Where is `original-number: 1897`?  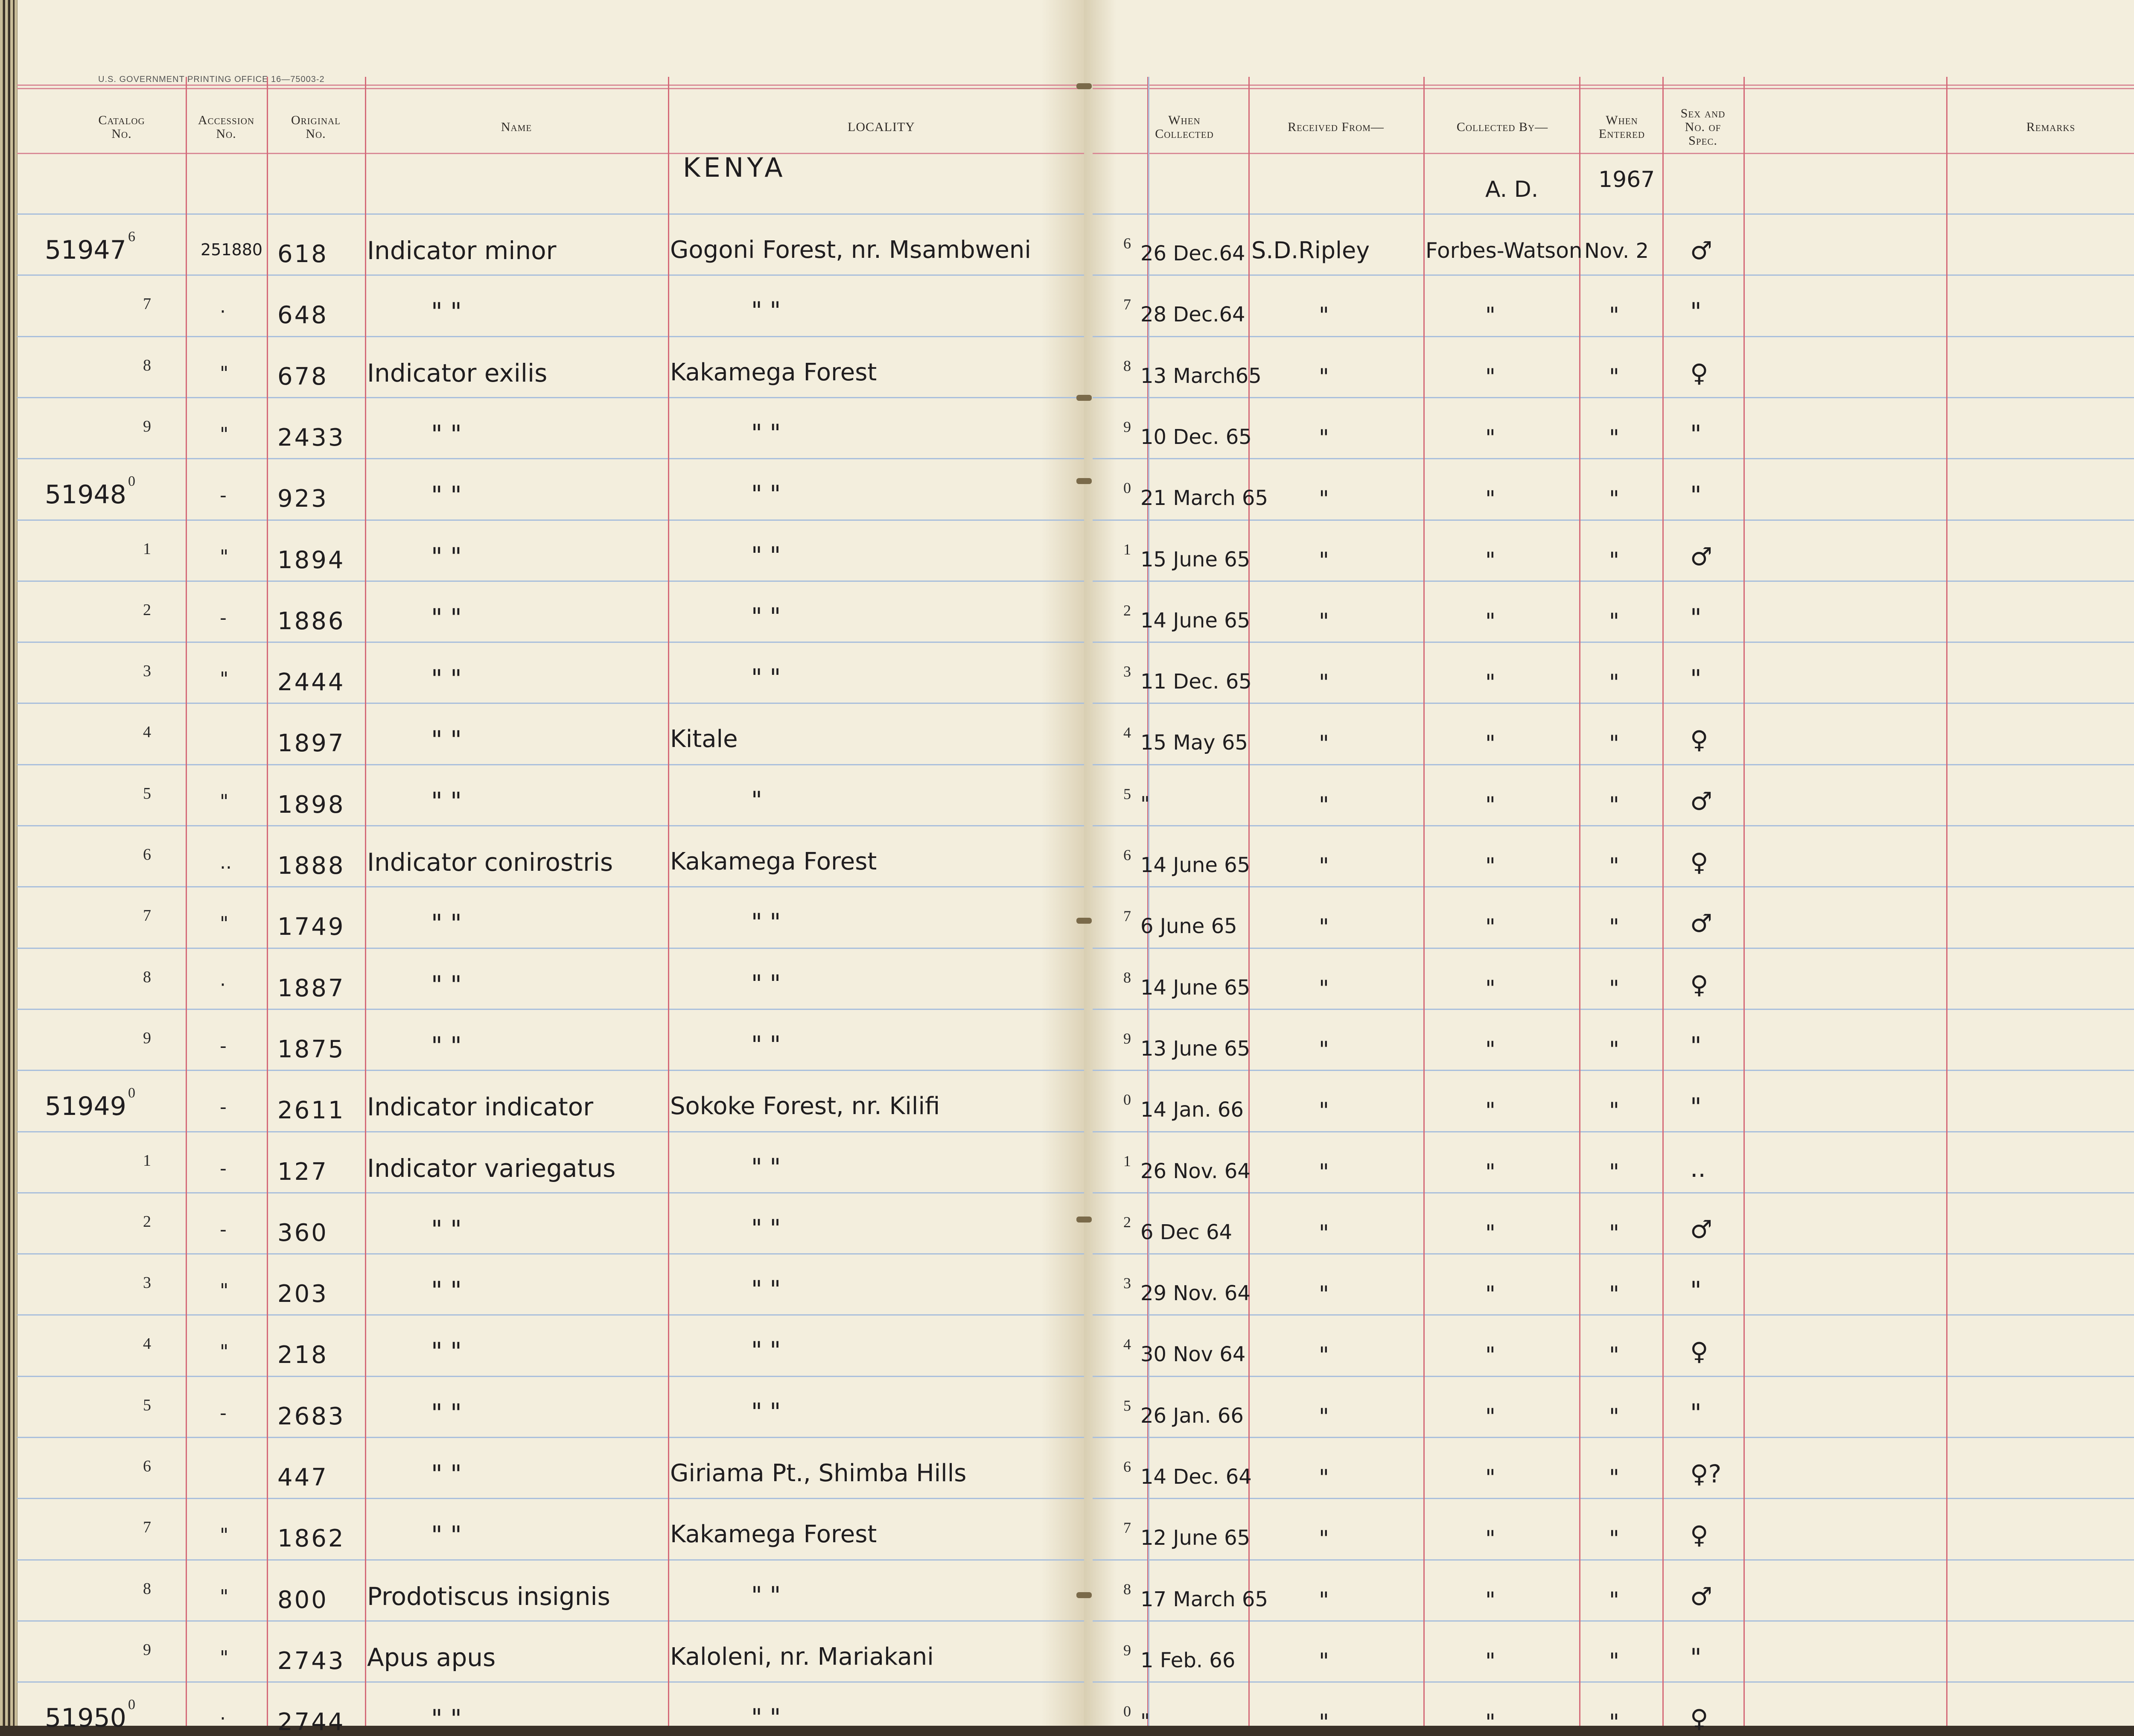
original-number: 1897 is located at coordinates (311, 743).